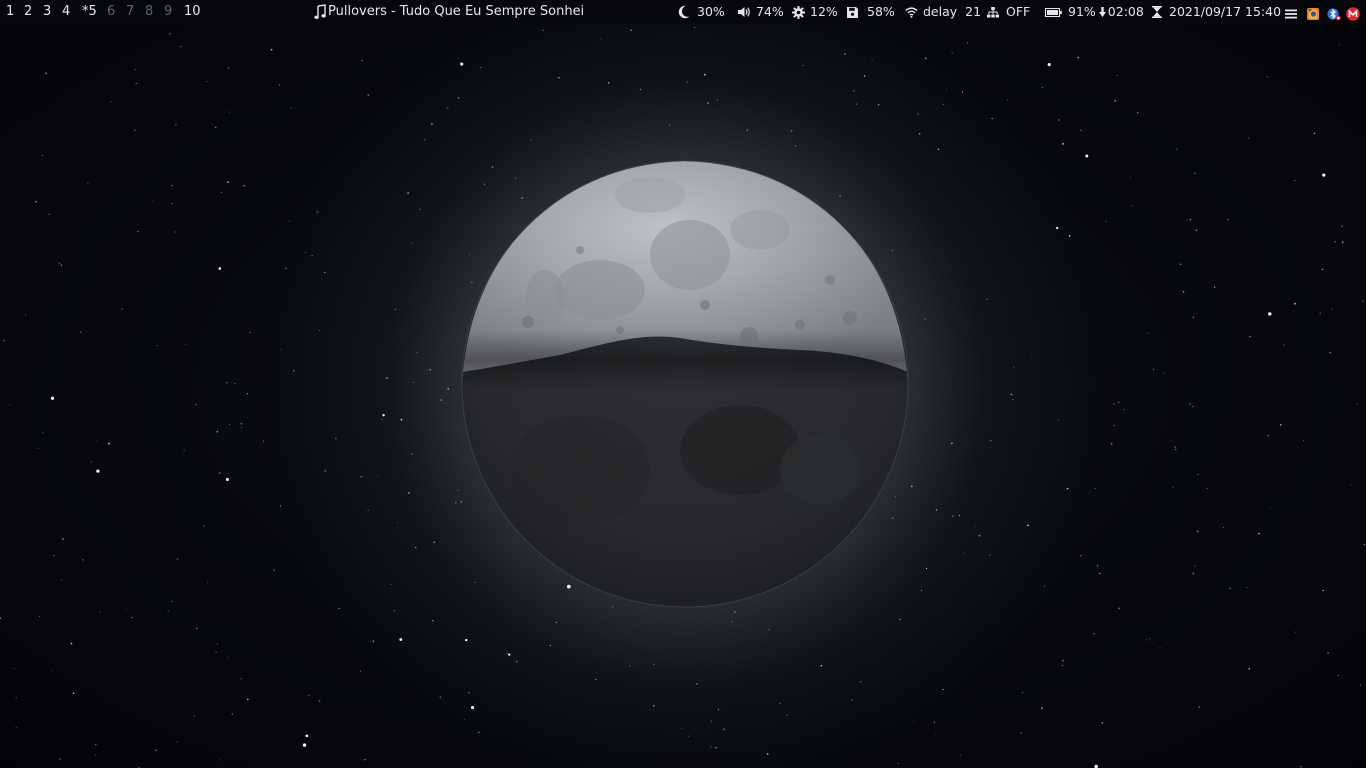 The width and height of the screenshot is (1366, 768). Describe the element at coordinates (701, 12) in the screenshot. I see `brightness-module: 30%` at that location.